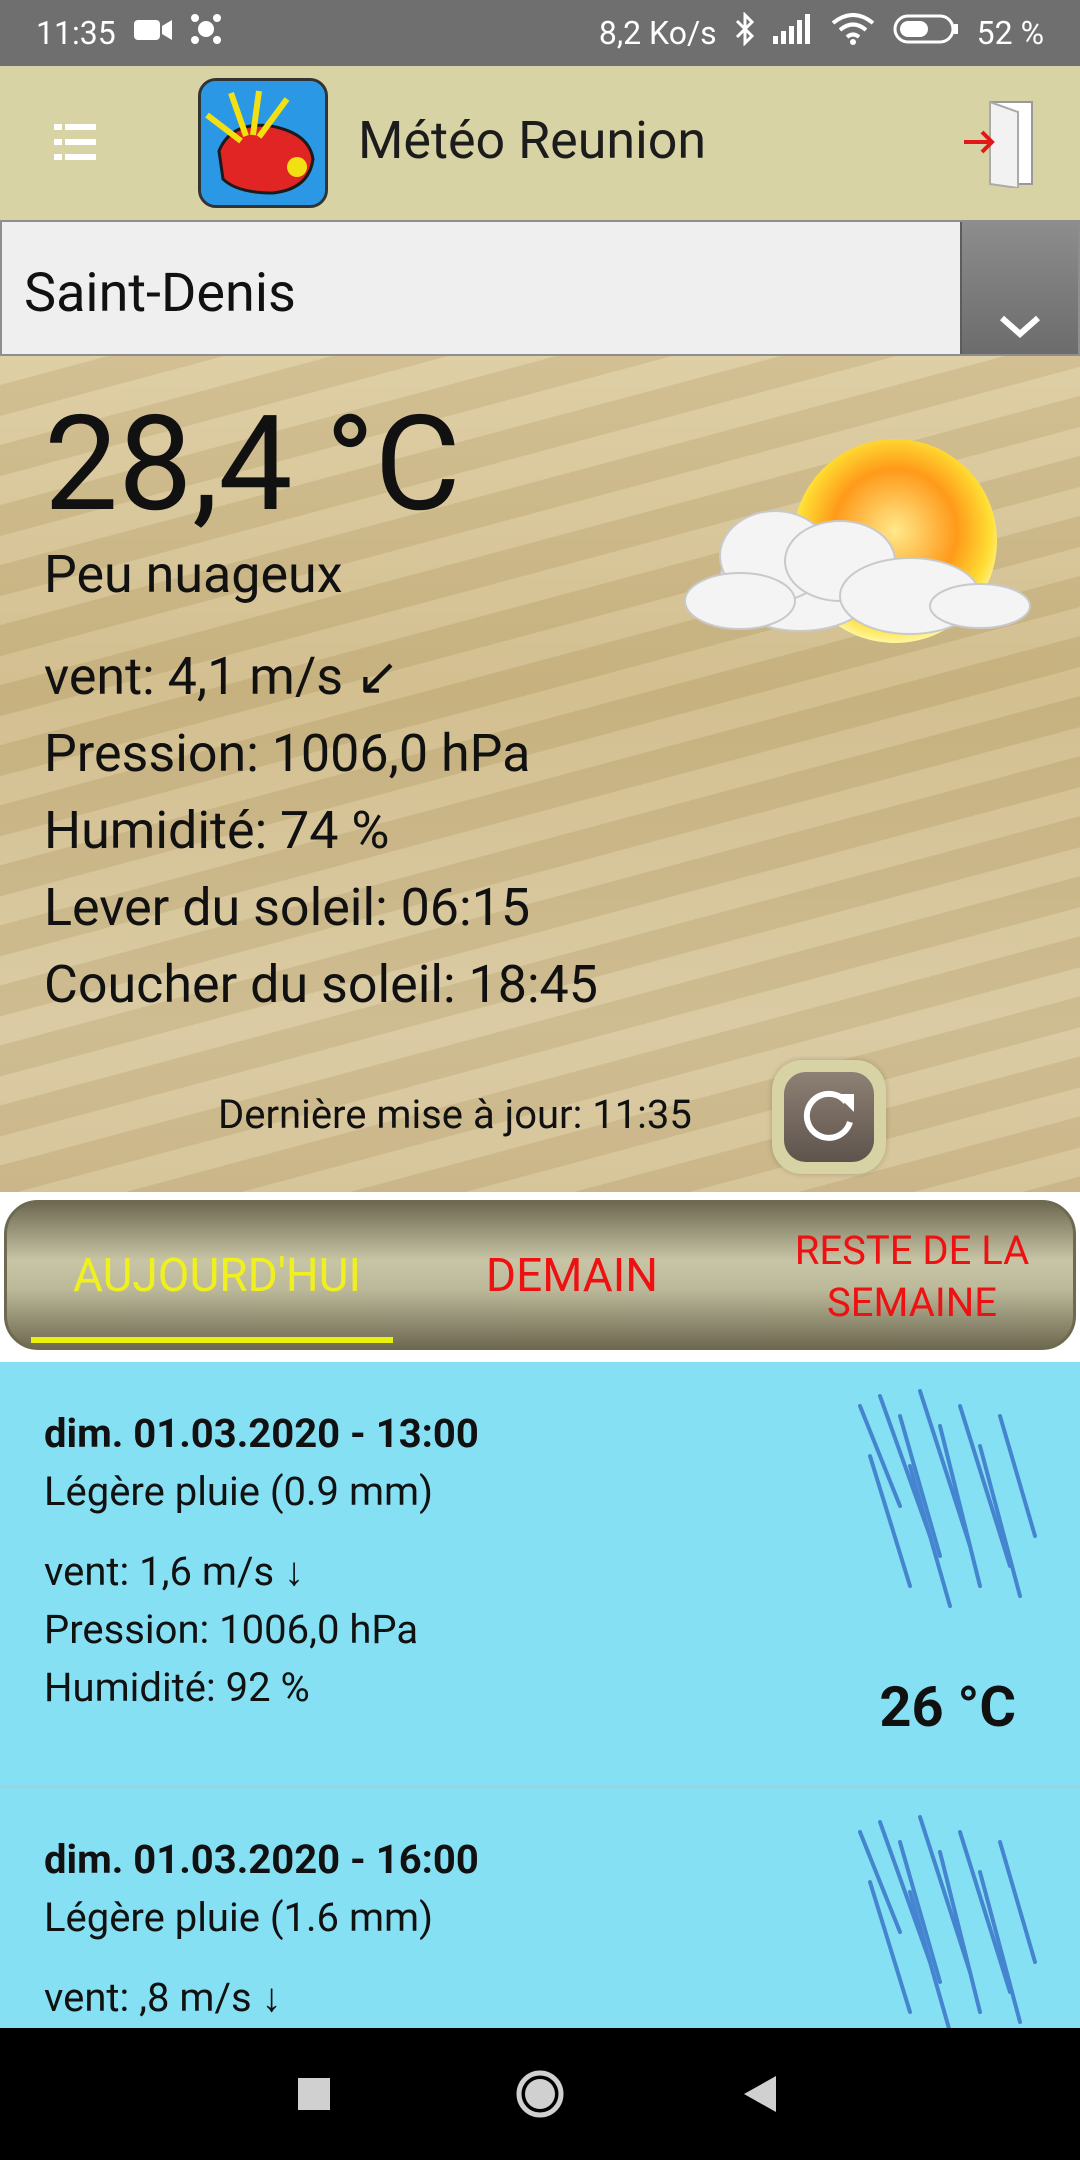 The width and height of the screenshot is (1080, 2160). Describe the element at coordinates (912, 1302) in the screenshot. I see `tab-week-line2: SEMAINE` at that location.